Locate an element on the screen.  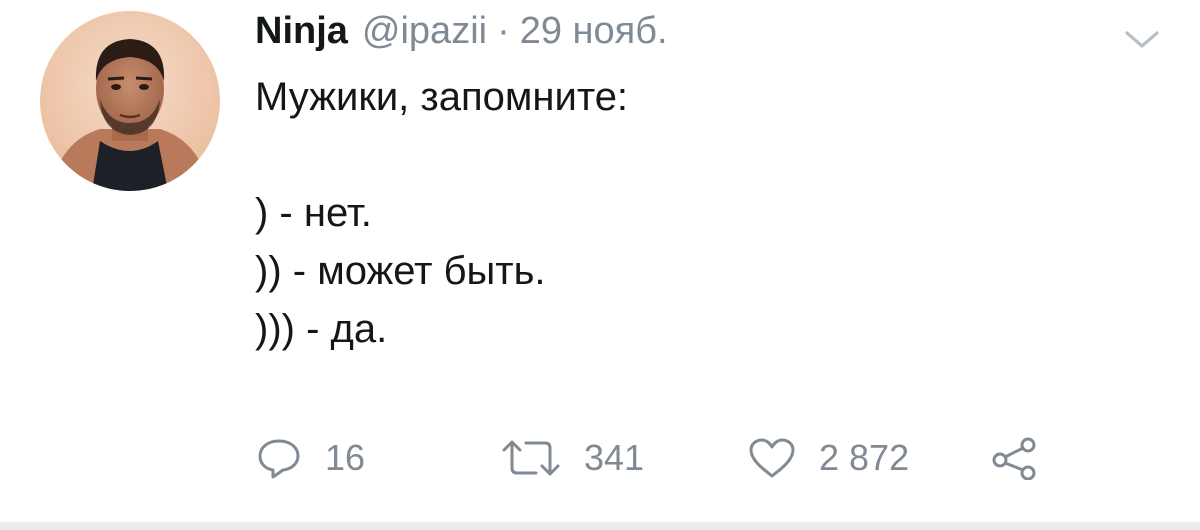
divider is located at coordinates (600, 526).